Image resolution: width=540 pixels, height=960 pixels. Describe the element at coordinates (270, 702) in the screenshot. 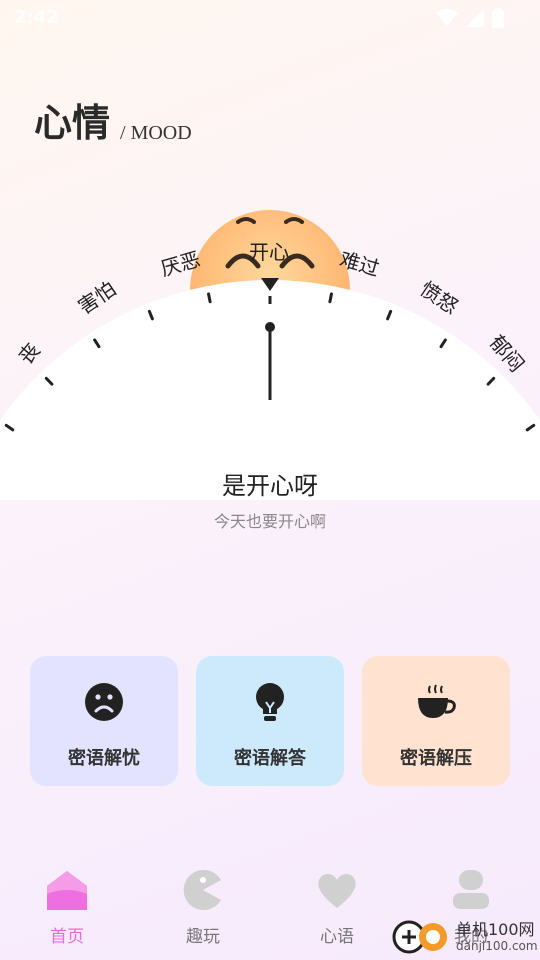

I see `lightbulb-icon` at that location.